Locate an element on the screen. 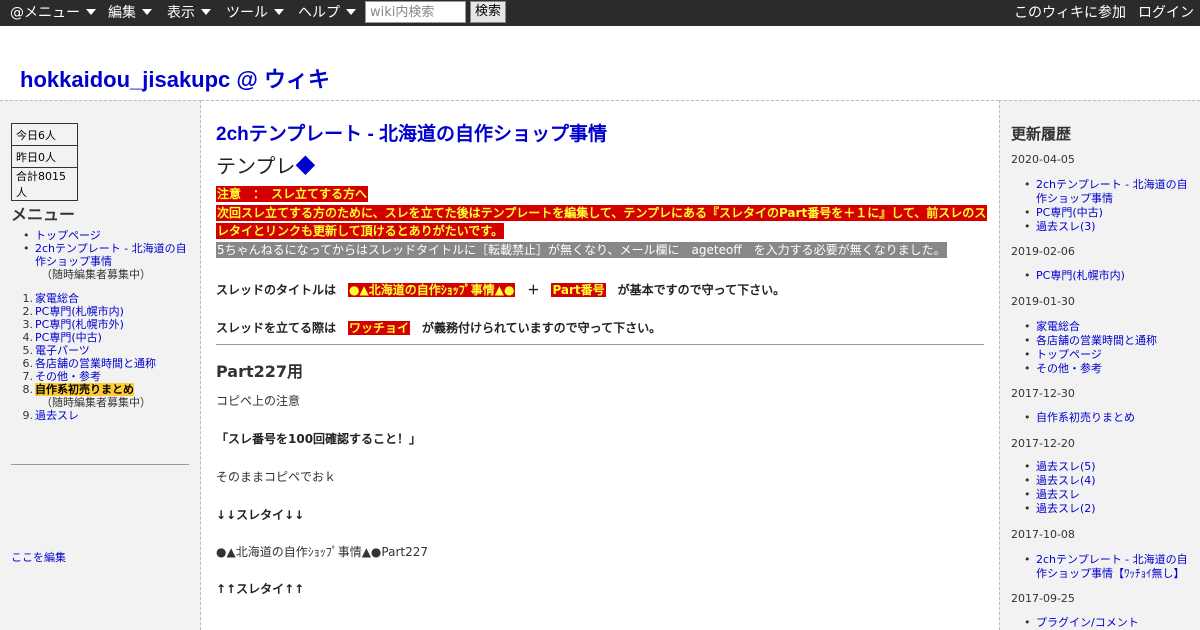 The width and height of the screenshot is (1200, 630). sidebar-item-appliances: 家電総合 is located at coordinates (57, 298).